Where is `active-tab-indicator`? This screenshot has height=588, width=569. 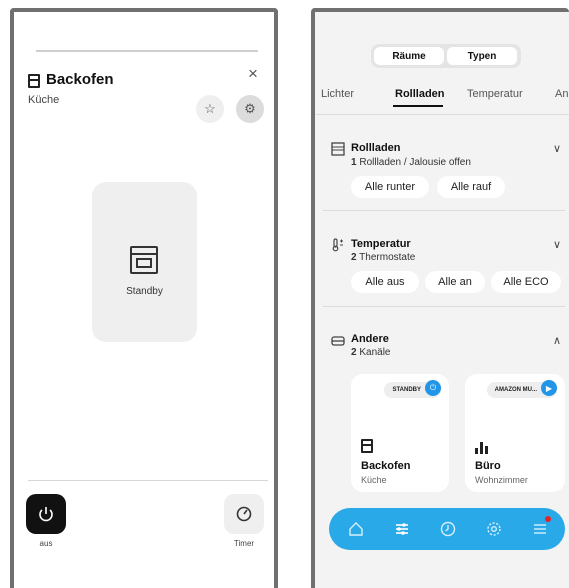
active-tab-indicator is located at coordinates (418, 106).